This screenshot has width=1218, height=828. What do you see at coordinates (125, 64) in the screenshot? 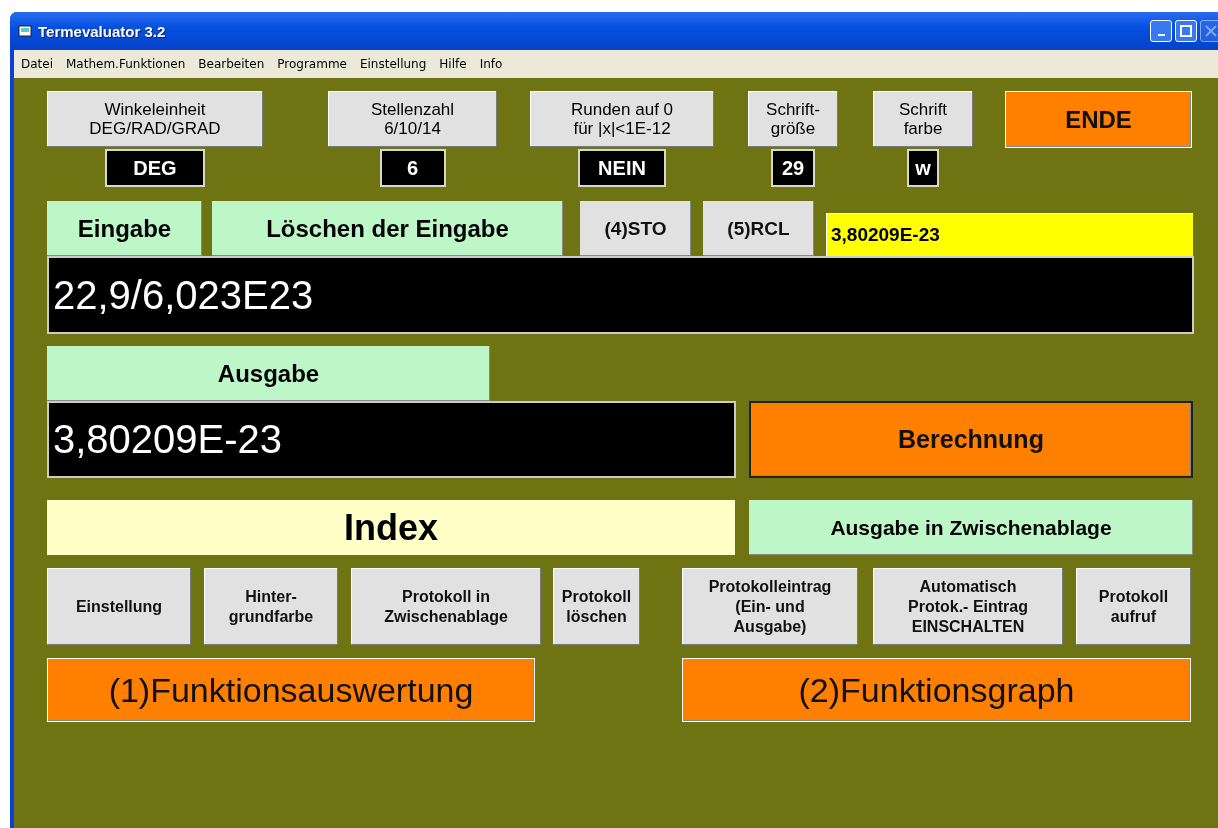
I see `menu-item: Mathem.Funktionen` at bounding box center [125, 64].